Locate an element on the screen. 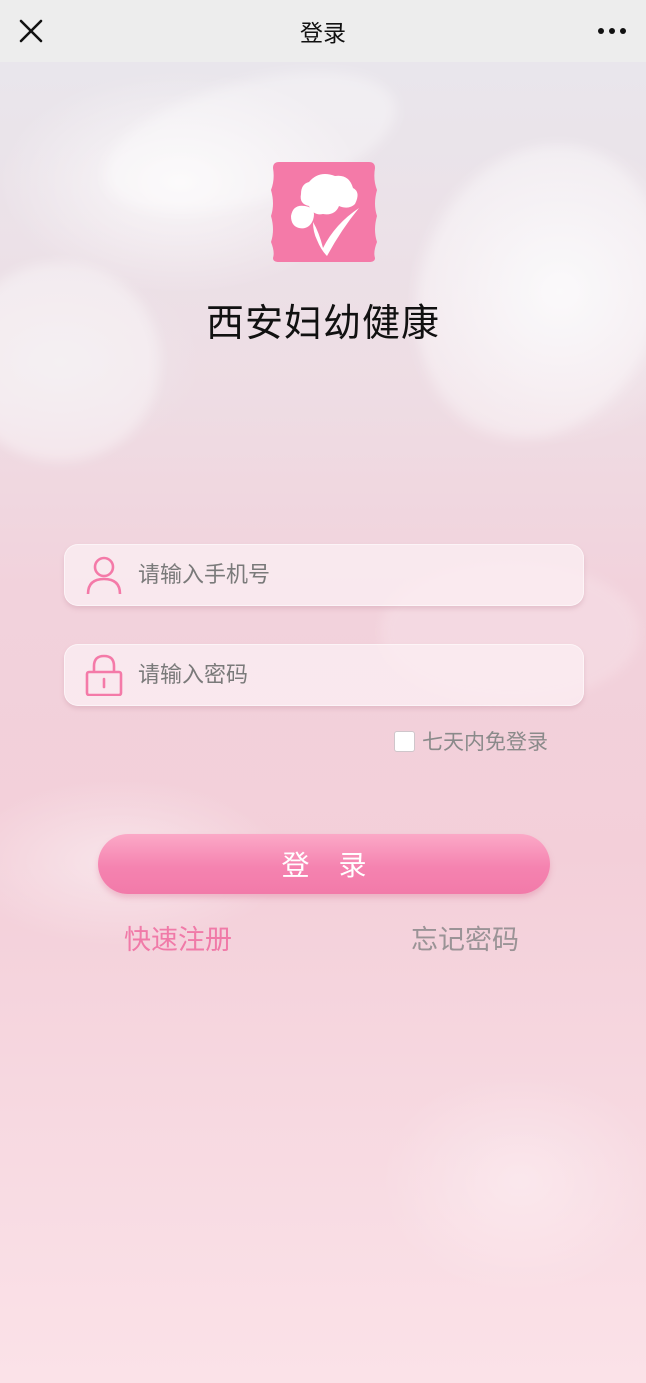 The width and height of the screenshot is (646, 1383). top-navigation-bar: 登录 is located at coordinates (323, 31).